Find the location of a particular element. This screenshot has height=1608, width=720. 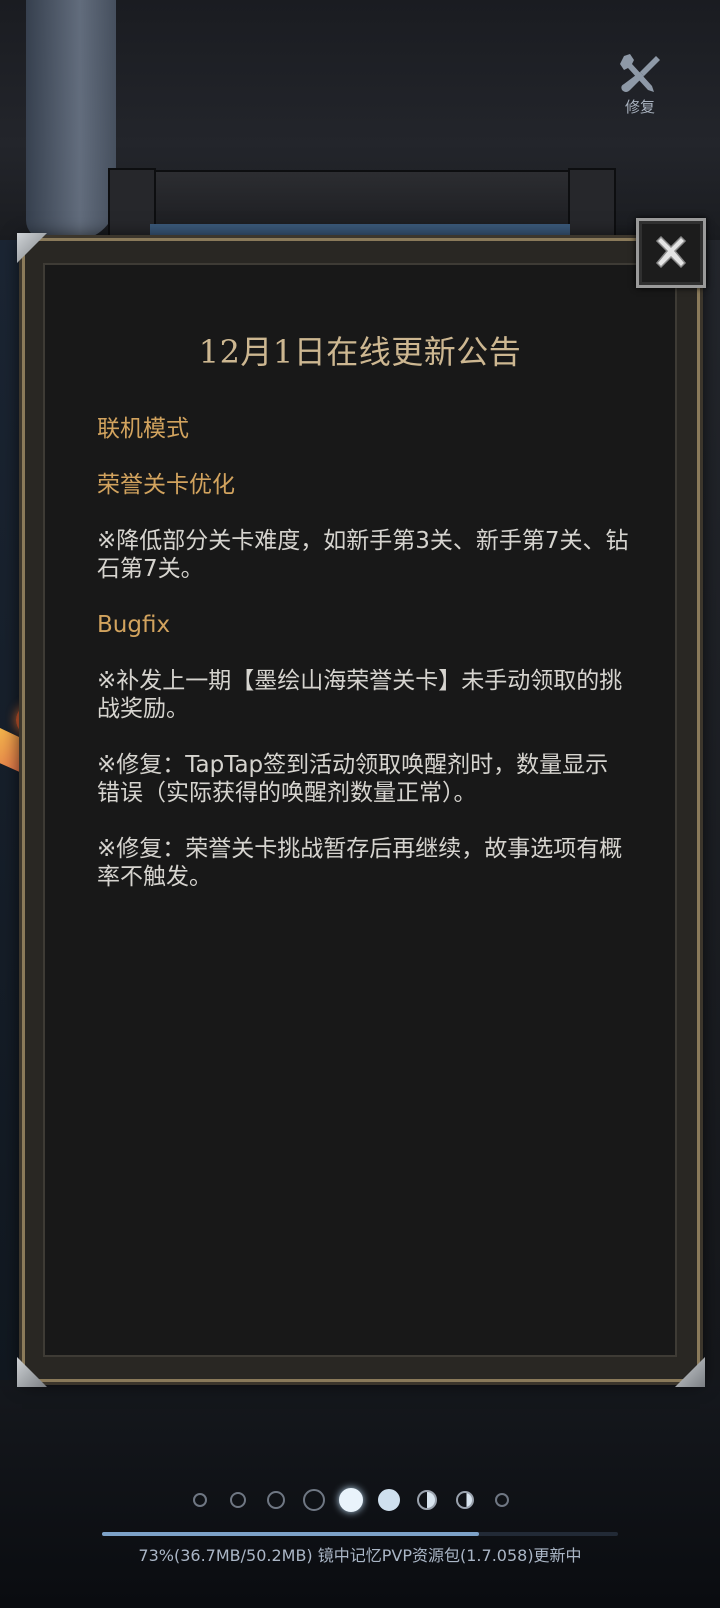

background-window-strip is located at coordinates (360, 231).